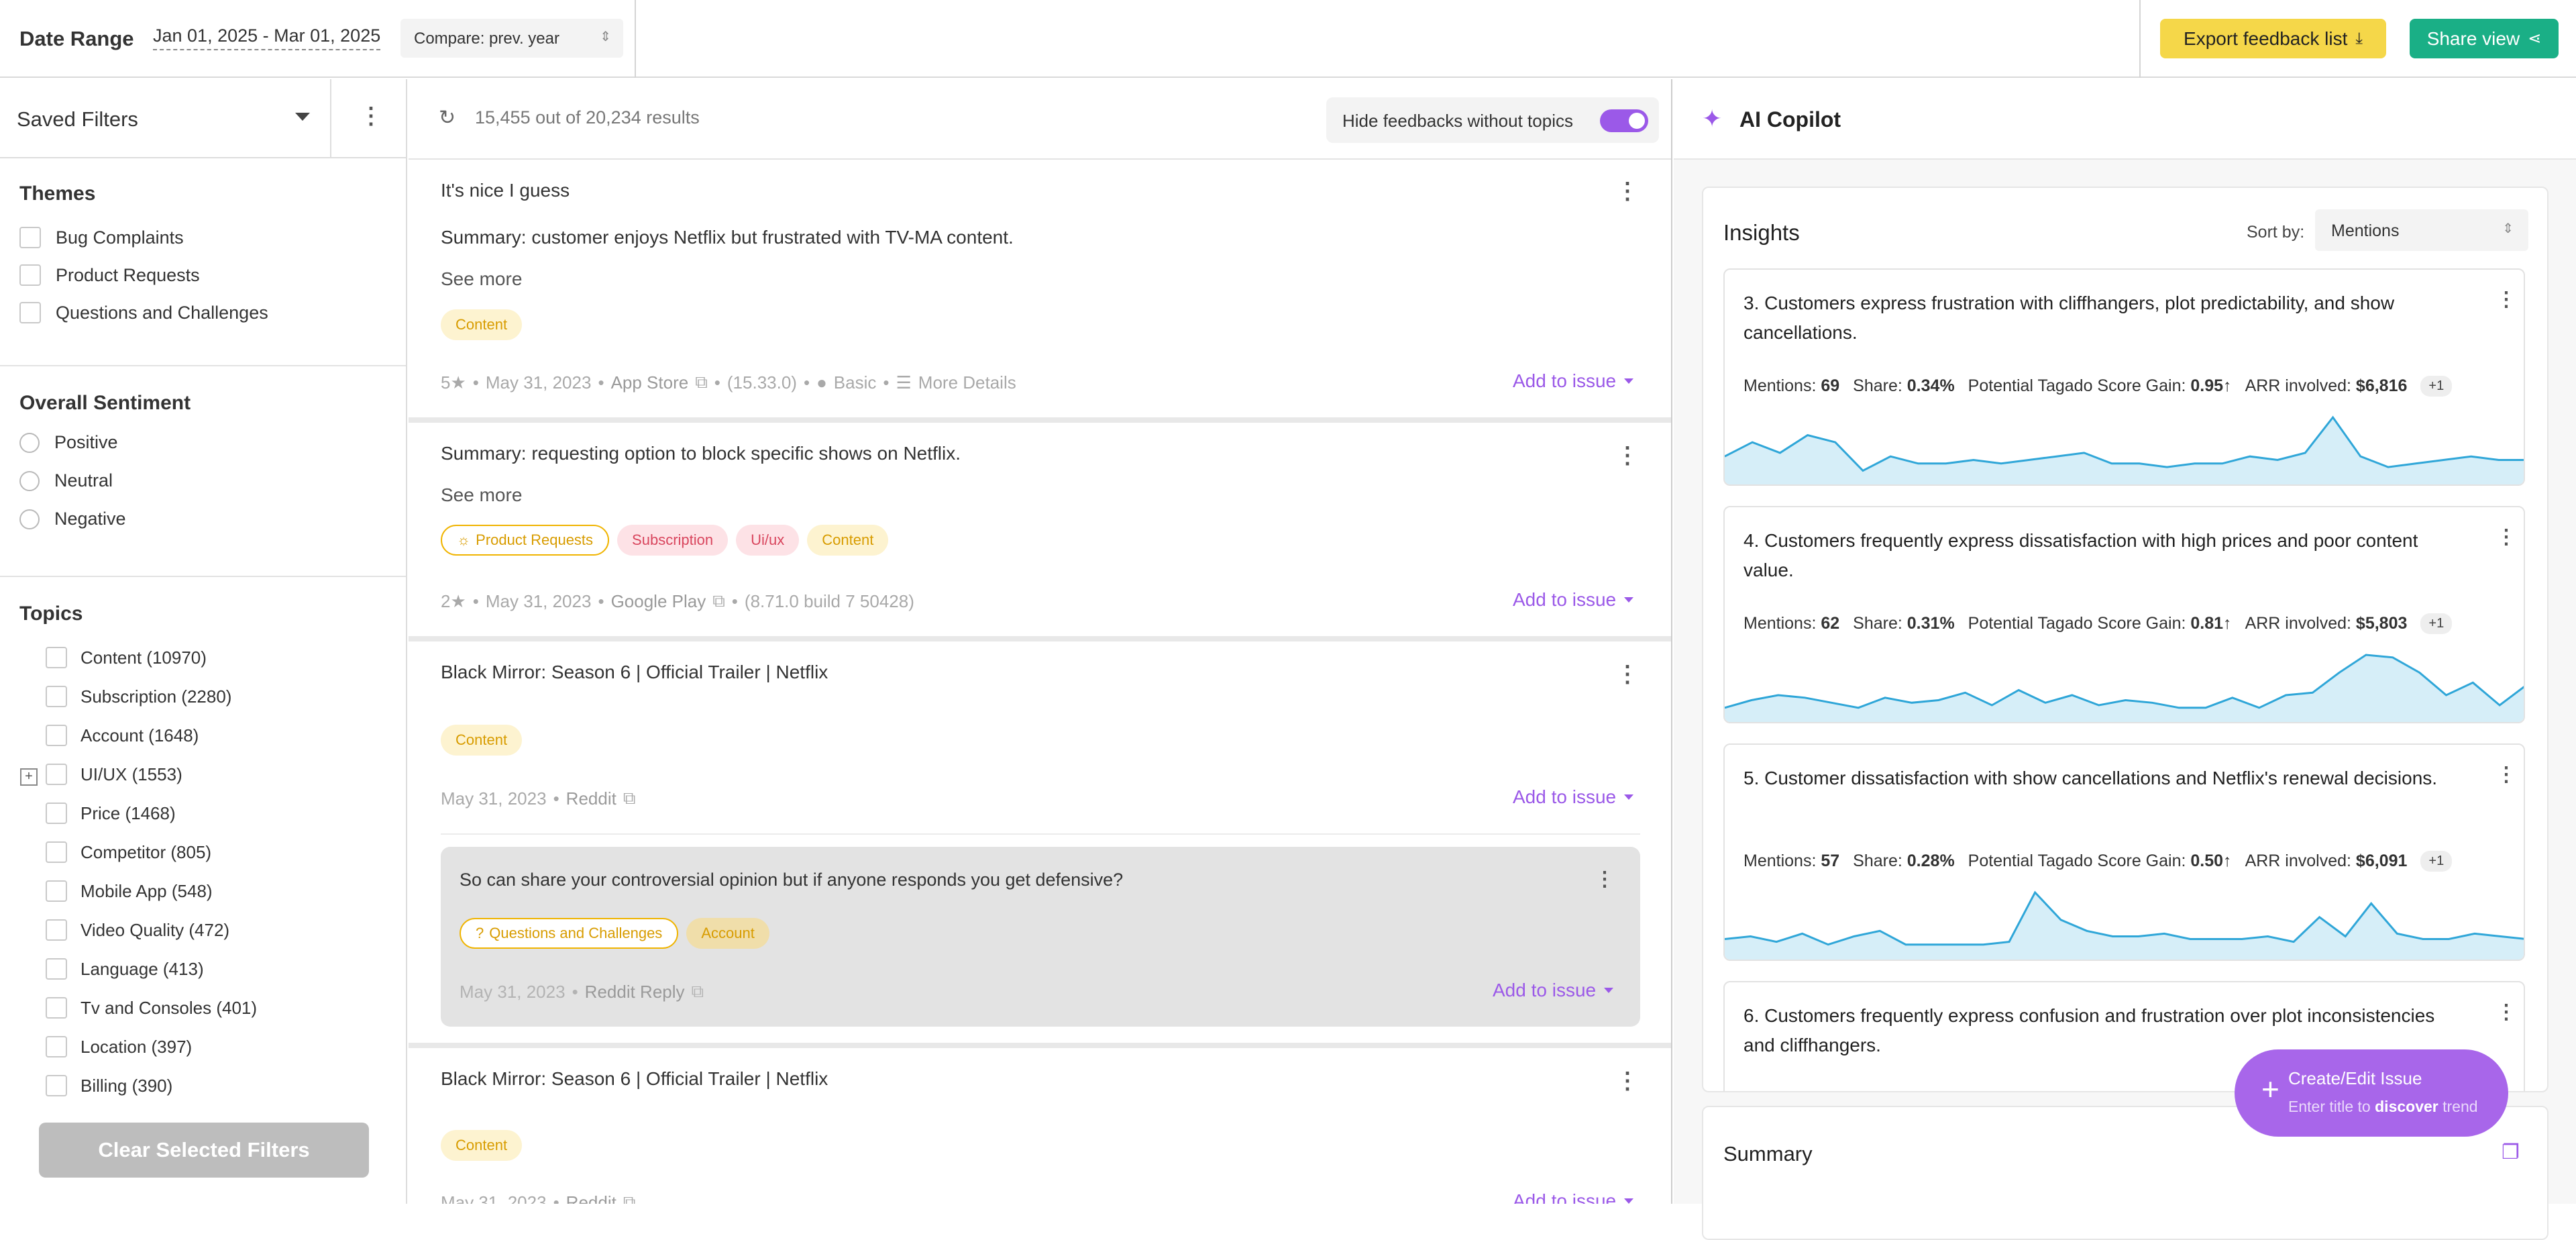 The image size is (2576, 1240). Describe the element at coordinates (137, 930) in the screenshot. I see `topic-option: Video Quality (472)` at that location.